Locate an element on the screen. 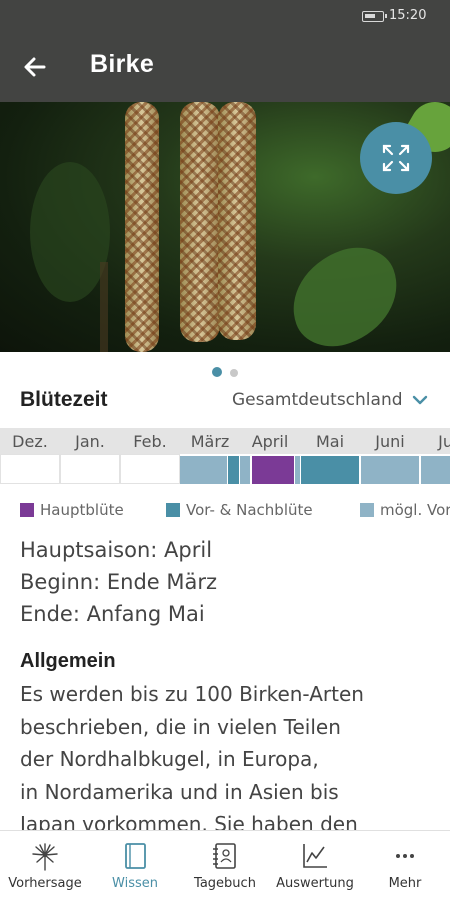 The image size is (450, 900). legend-main-bloom: Hauptblüte is located at coordinates (72, 510).